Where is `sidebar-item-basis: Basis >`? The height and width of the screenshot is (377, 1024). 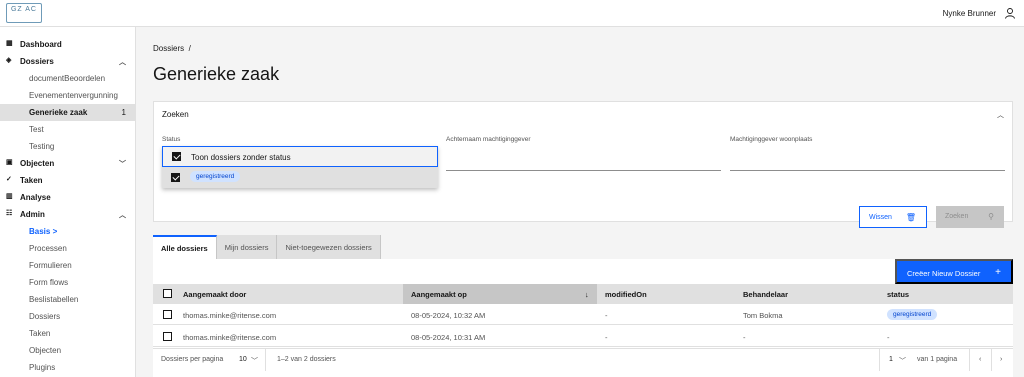 sidebar-item-basis: Basis > is located at coordinates (68, 231).